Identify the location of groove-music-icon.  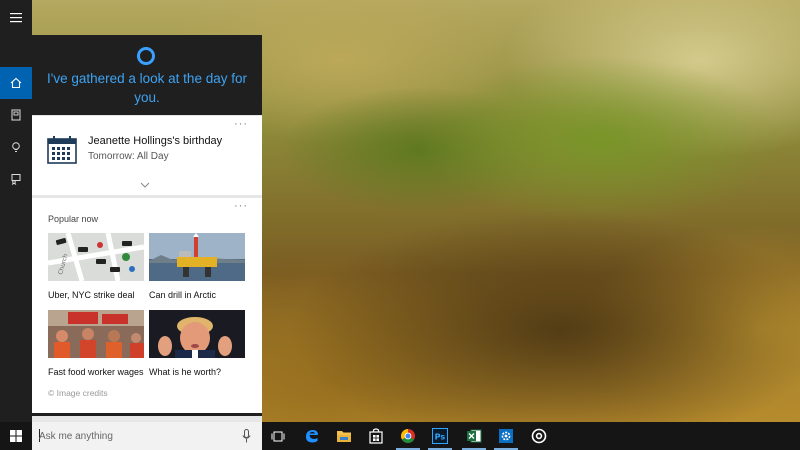
(539, 436).